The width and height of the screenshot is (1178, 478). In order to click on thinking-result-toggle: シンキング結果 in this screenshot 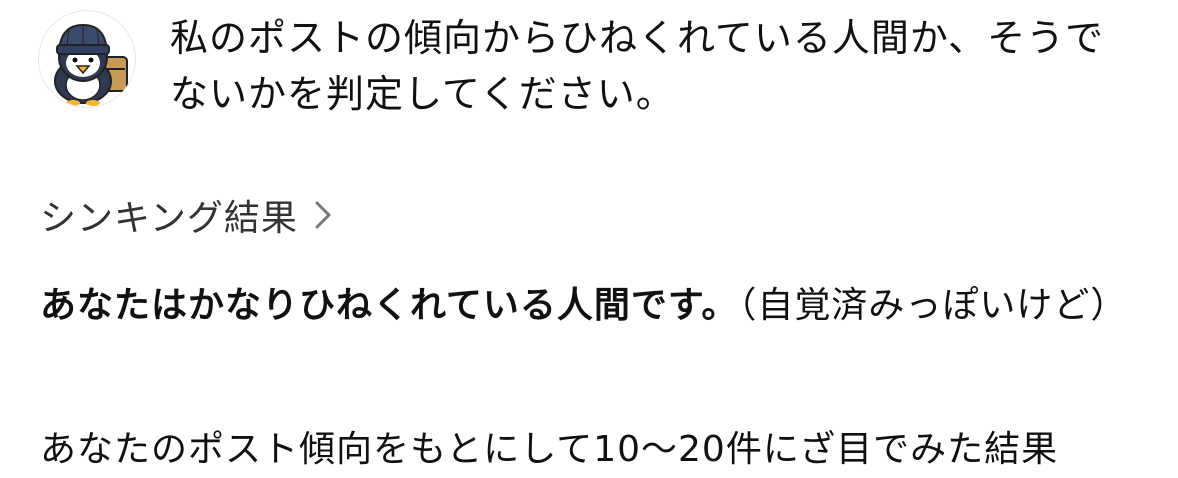, I will do `click(187, 215)`.